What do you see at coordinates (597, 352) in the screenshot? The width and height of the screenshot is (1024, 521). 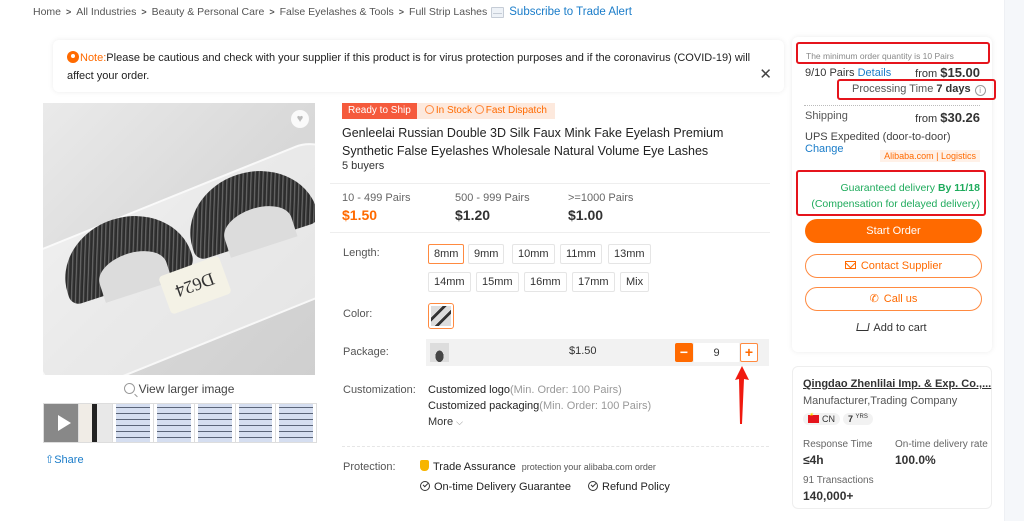 I see `package-row: $1.50 − +` at bounding box center [597, 352].